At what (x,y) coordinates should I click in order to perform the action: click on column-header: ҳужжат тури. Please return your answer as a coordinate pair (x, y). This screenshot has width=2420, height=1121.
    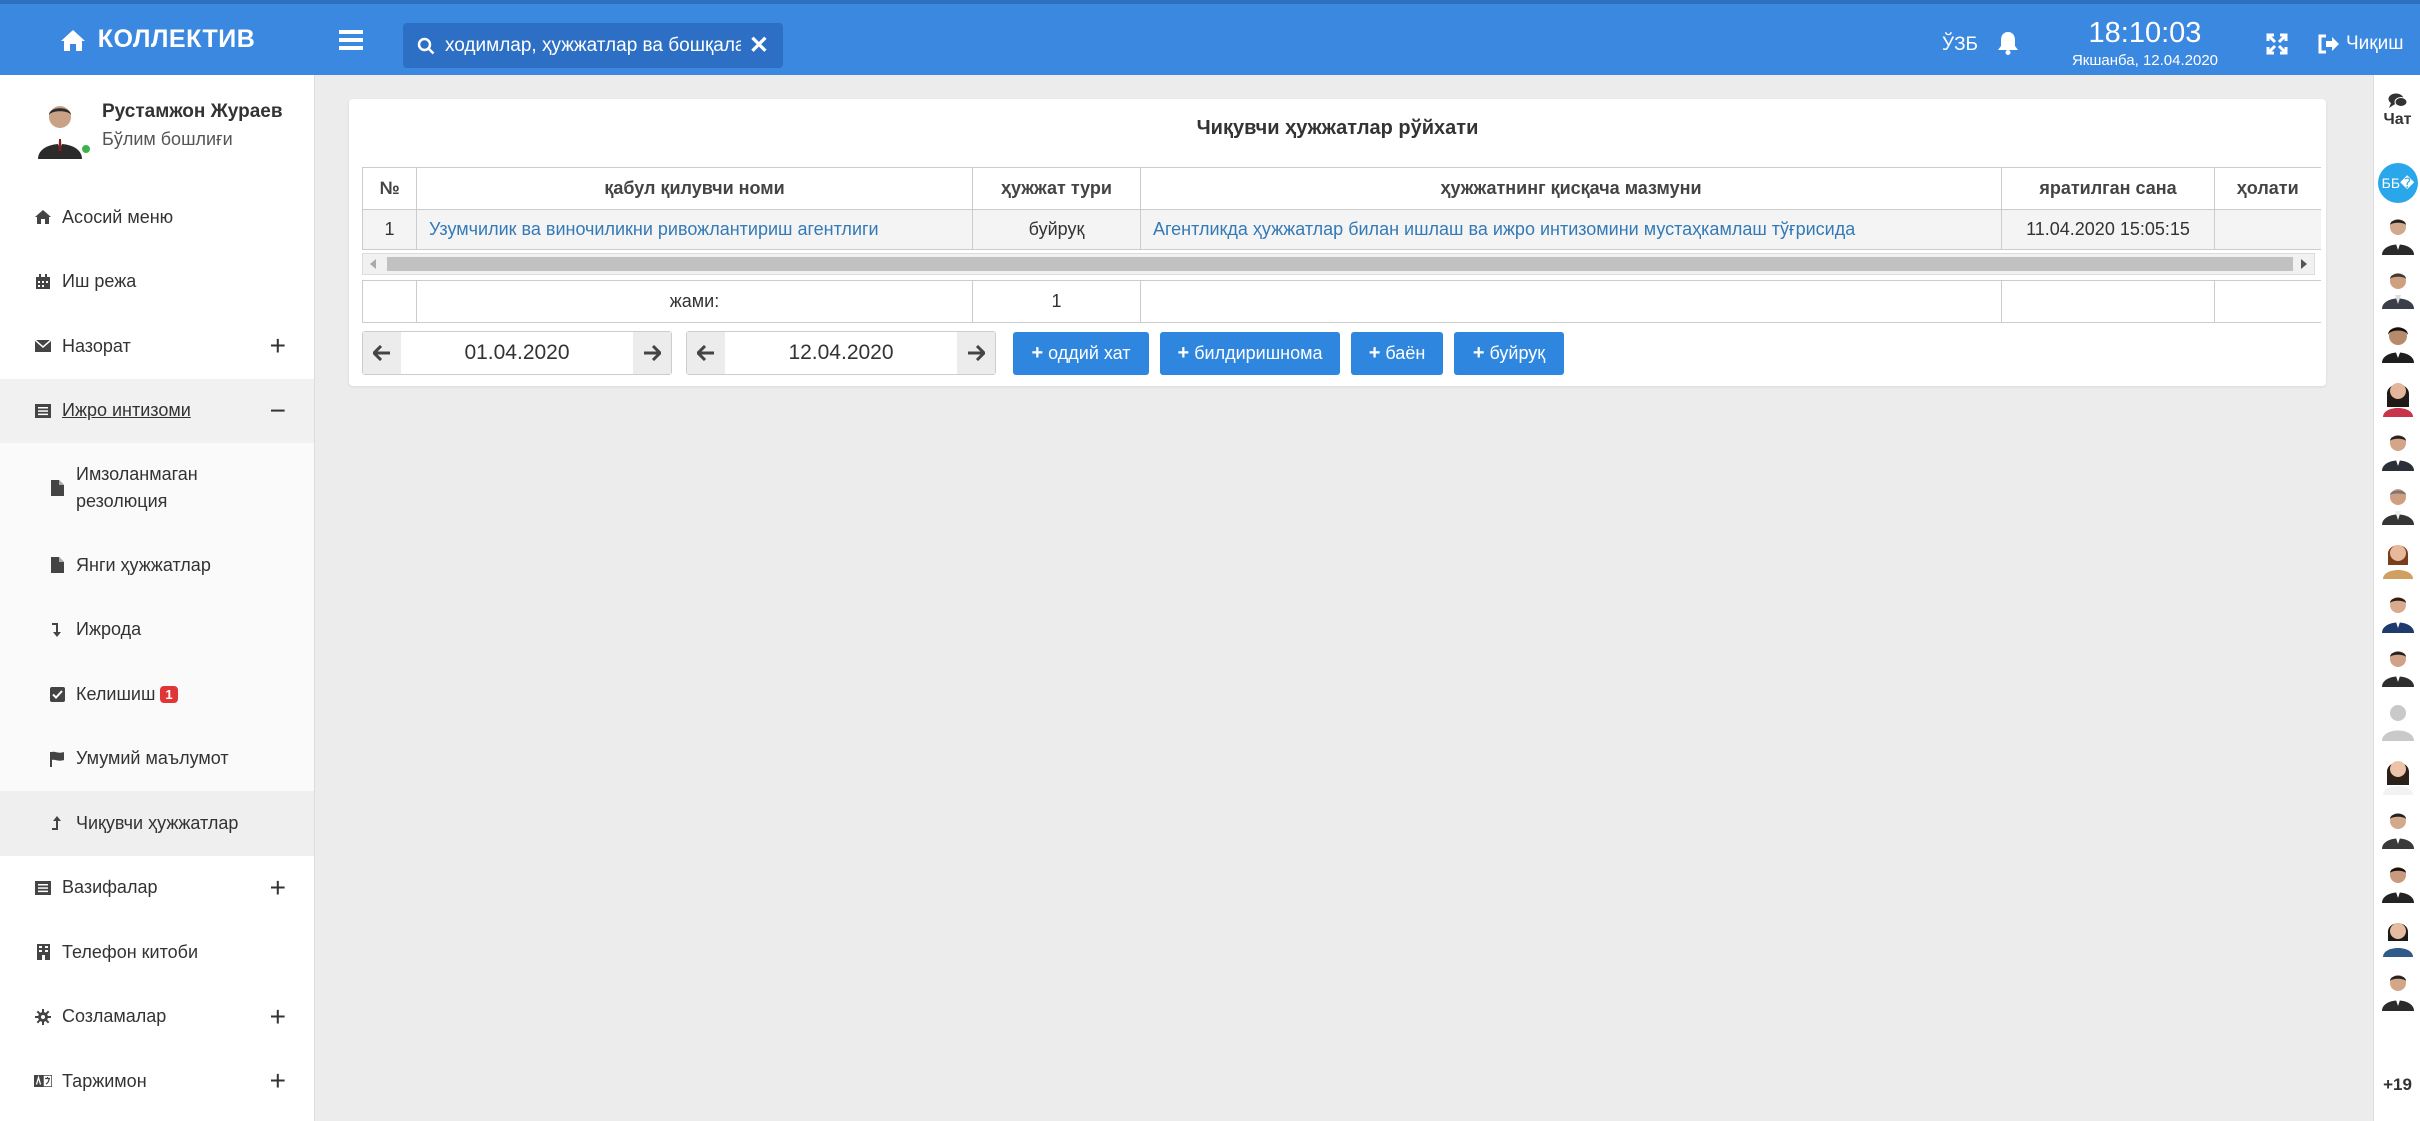
    Looking at the image, I should click on (1056, 188).